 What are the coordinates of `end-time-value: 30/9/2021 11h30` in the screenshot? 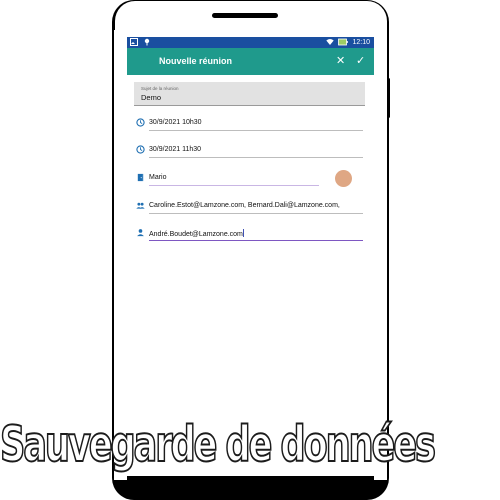 It's located at (175, 149).